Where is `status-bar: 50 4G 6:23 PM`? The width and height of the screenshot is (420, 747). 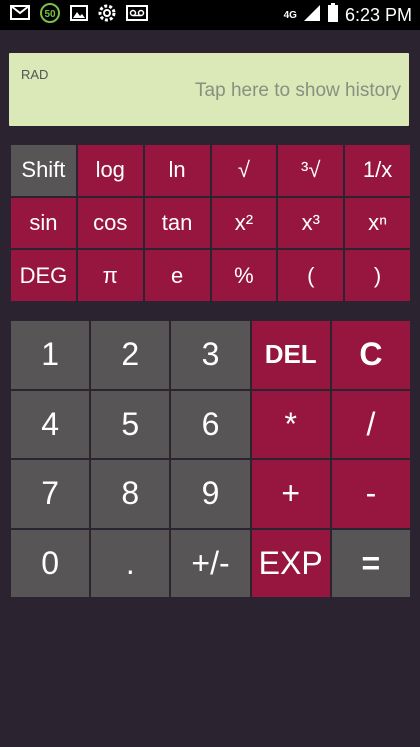 status-bar: 50 4G 6:23 PM is located at coordinates (210, 15).